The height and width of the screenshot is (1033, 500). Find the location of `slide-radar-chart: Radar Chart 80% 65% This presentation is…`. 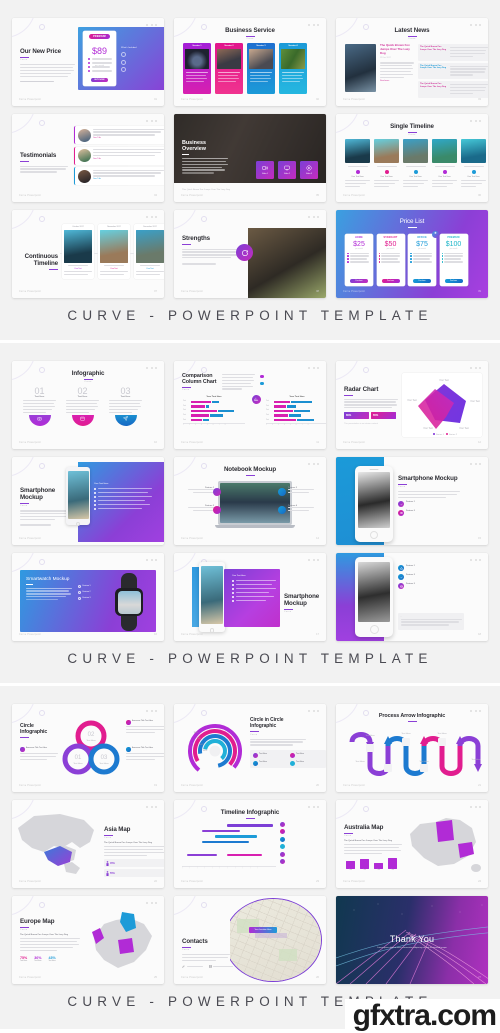

slide-radar-chart: Radar Chart 80% 65% This presentation is… is located at coordinates (412, 405).